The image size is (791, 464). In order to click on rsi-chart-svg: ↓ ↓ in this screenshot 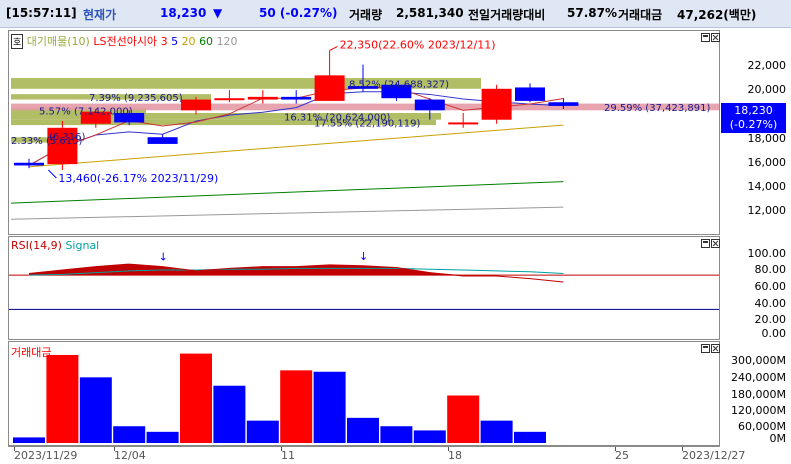, I will do `click(364, 280)`.